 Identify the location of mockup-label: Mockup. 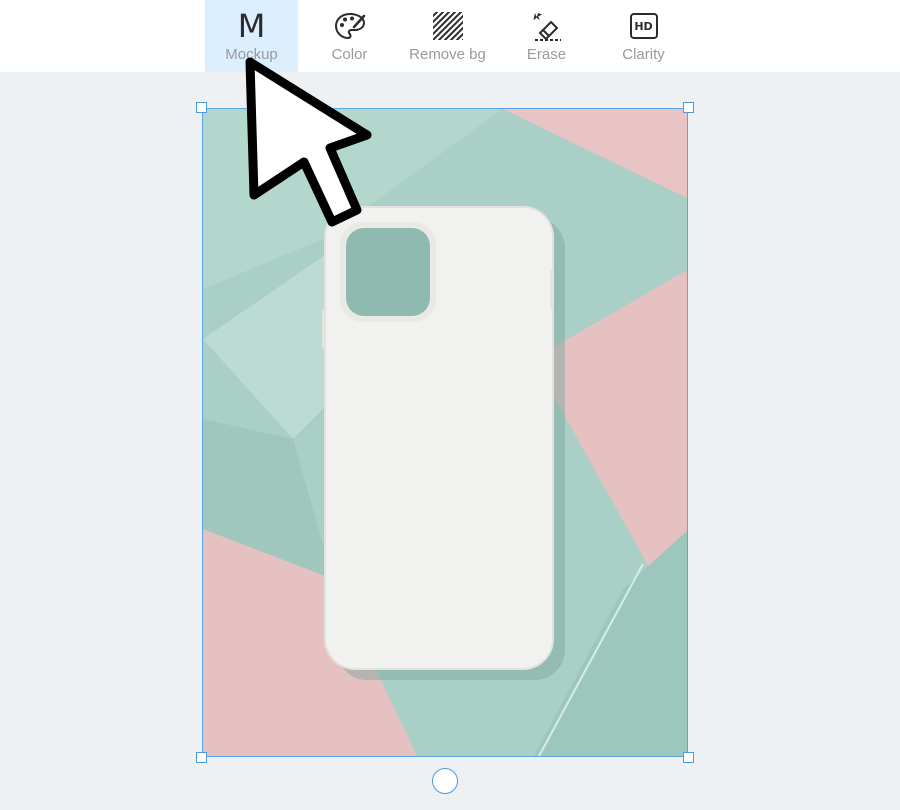
(251, 54).